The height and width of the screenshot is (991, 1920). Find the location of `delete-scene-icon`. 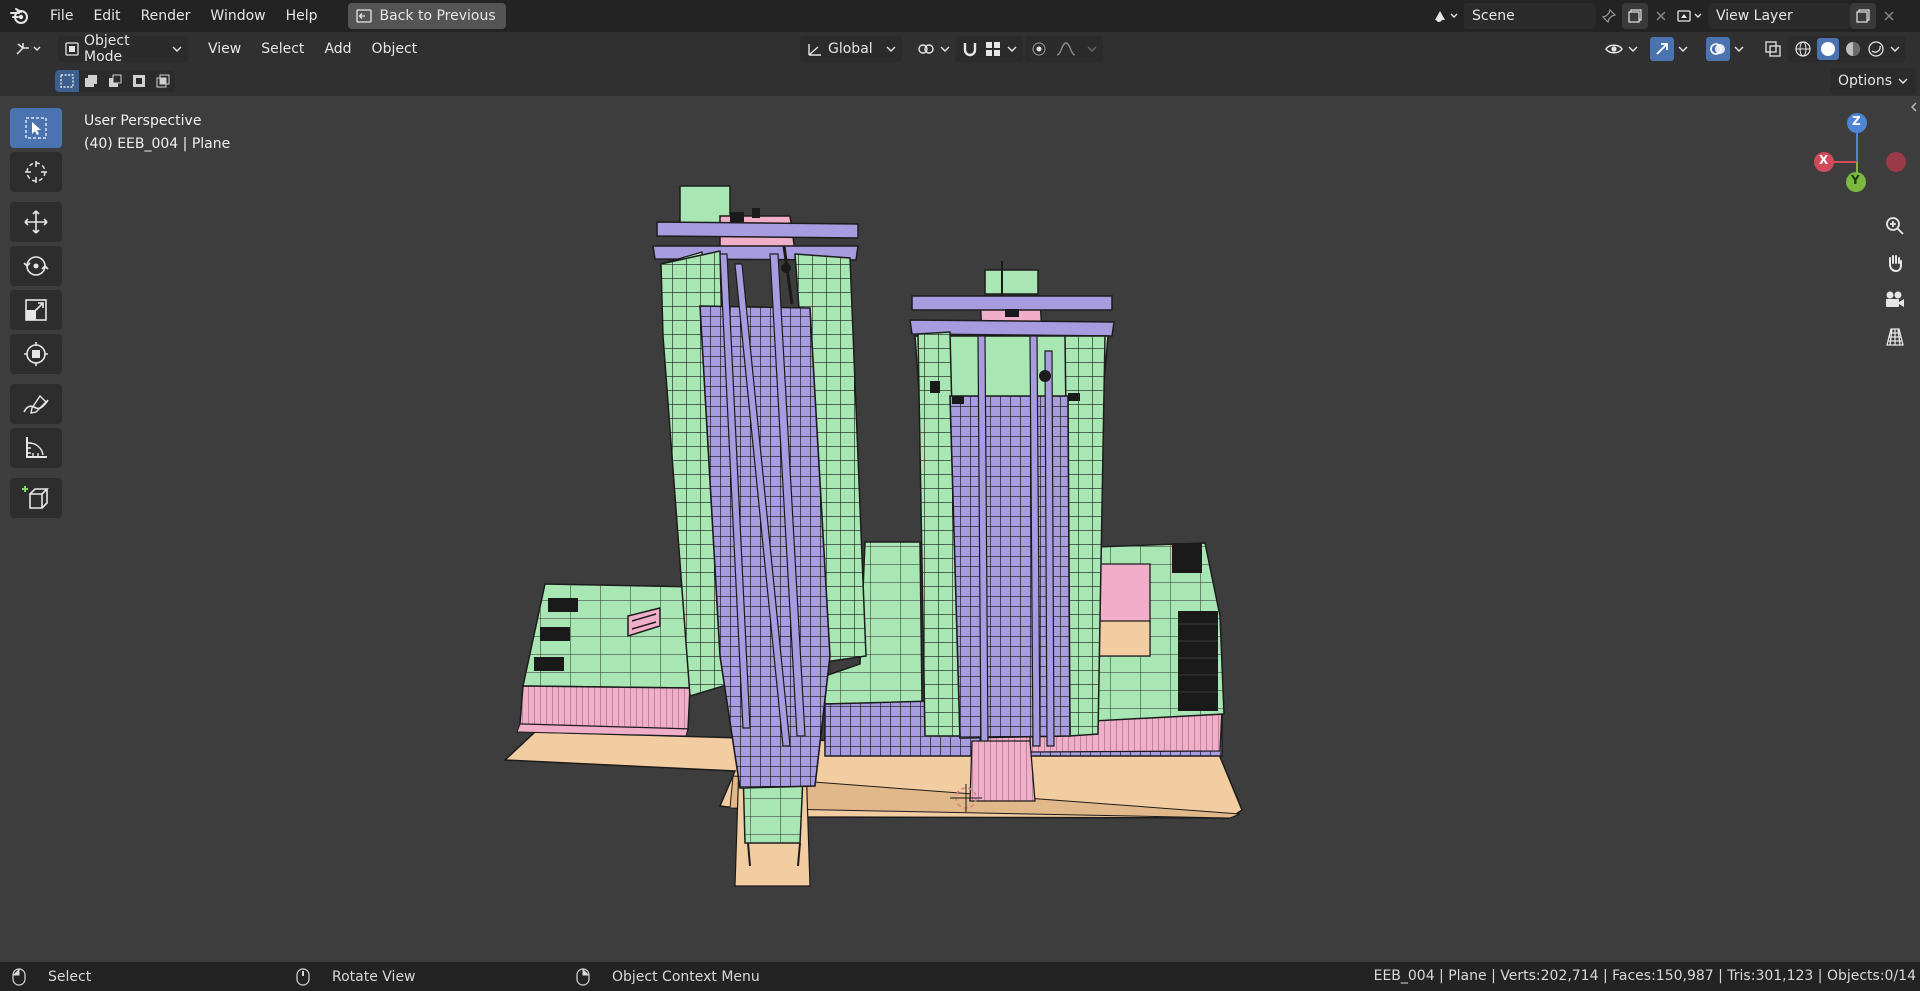

delete-scene-icon is located at coordinates (1661, 16).